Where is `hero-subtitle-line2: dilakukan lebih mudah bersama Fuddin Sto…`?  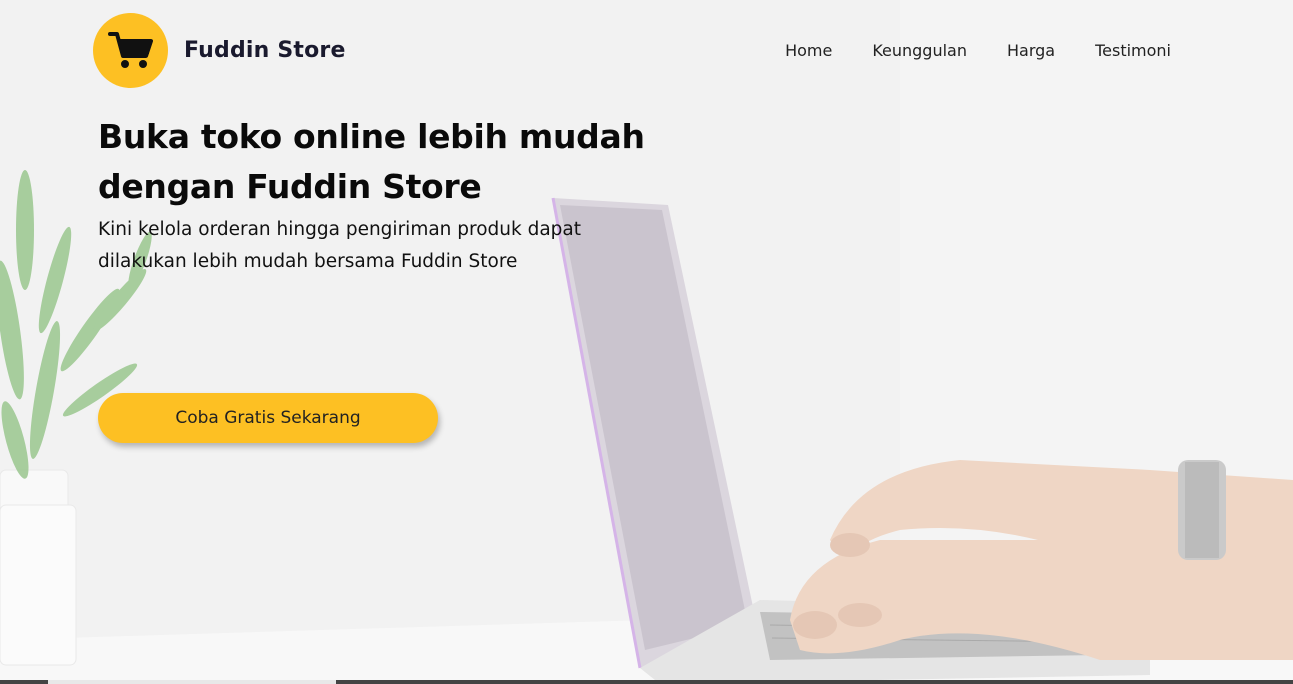 hero-subtitle-line2: dilakukan lebih mudah bersama Fuddin Sto… is located at coordinates (308, 261).